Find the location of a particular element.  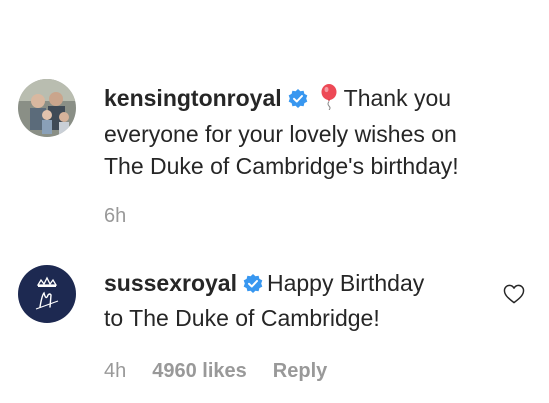

comment-meta: 4h 4960 likes Reply is located at coordinates (215, 371).